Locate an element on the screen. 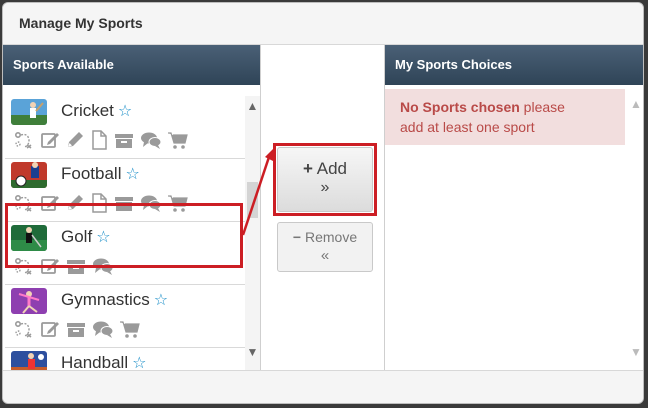 The height and width of the screenshot is (408, 648). sports-available-header: Sports Available is located at coordinates (131, 65).